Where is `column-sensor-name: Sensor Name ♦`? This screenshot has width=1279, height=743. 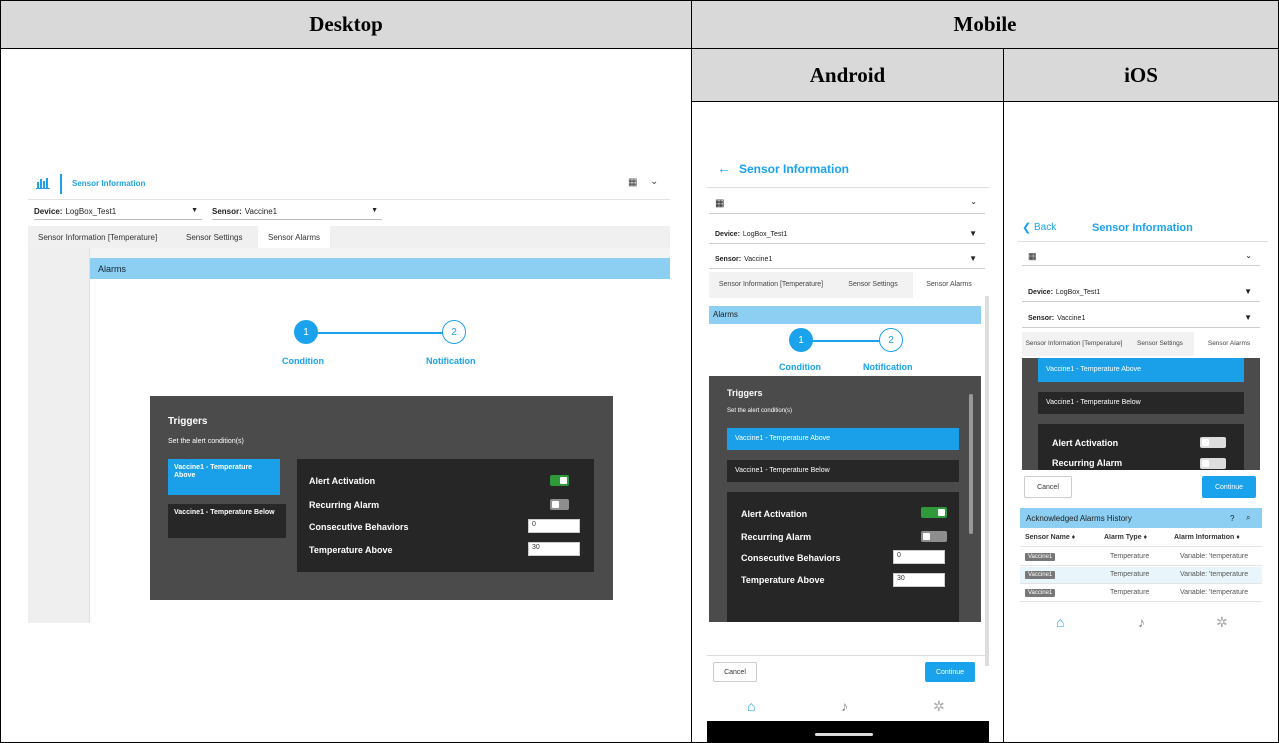 column-sensor-name: Sensor Name ♦ is located at coordinates (1050, 537).